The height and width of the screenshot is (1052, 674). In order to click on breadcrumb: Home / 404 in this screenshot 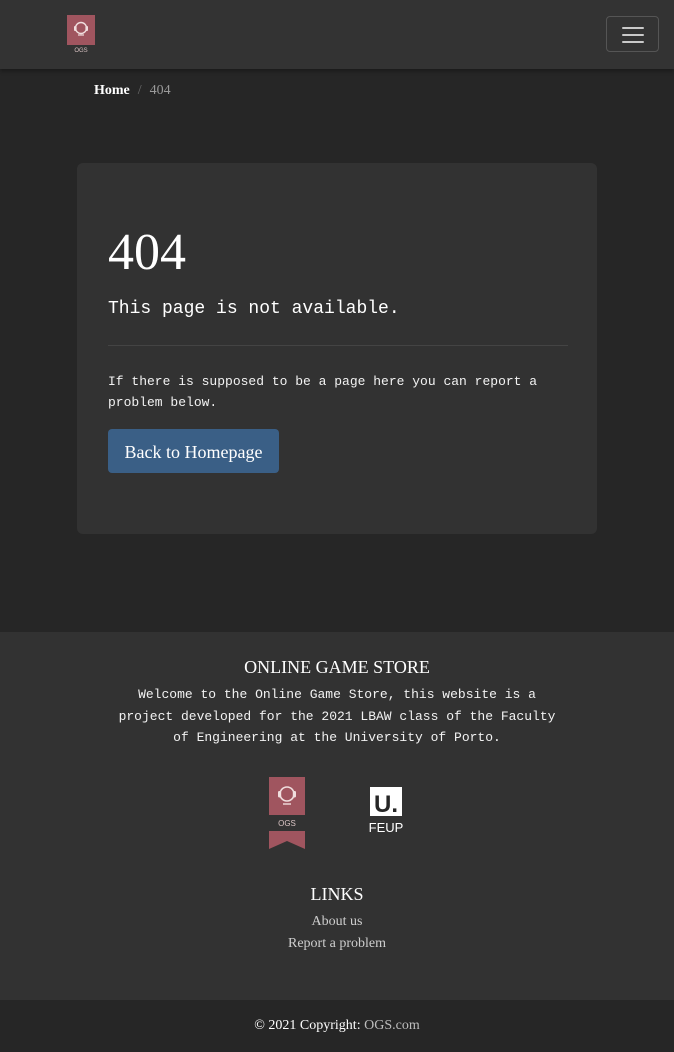, I will do `click(132, 91)`.